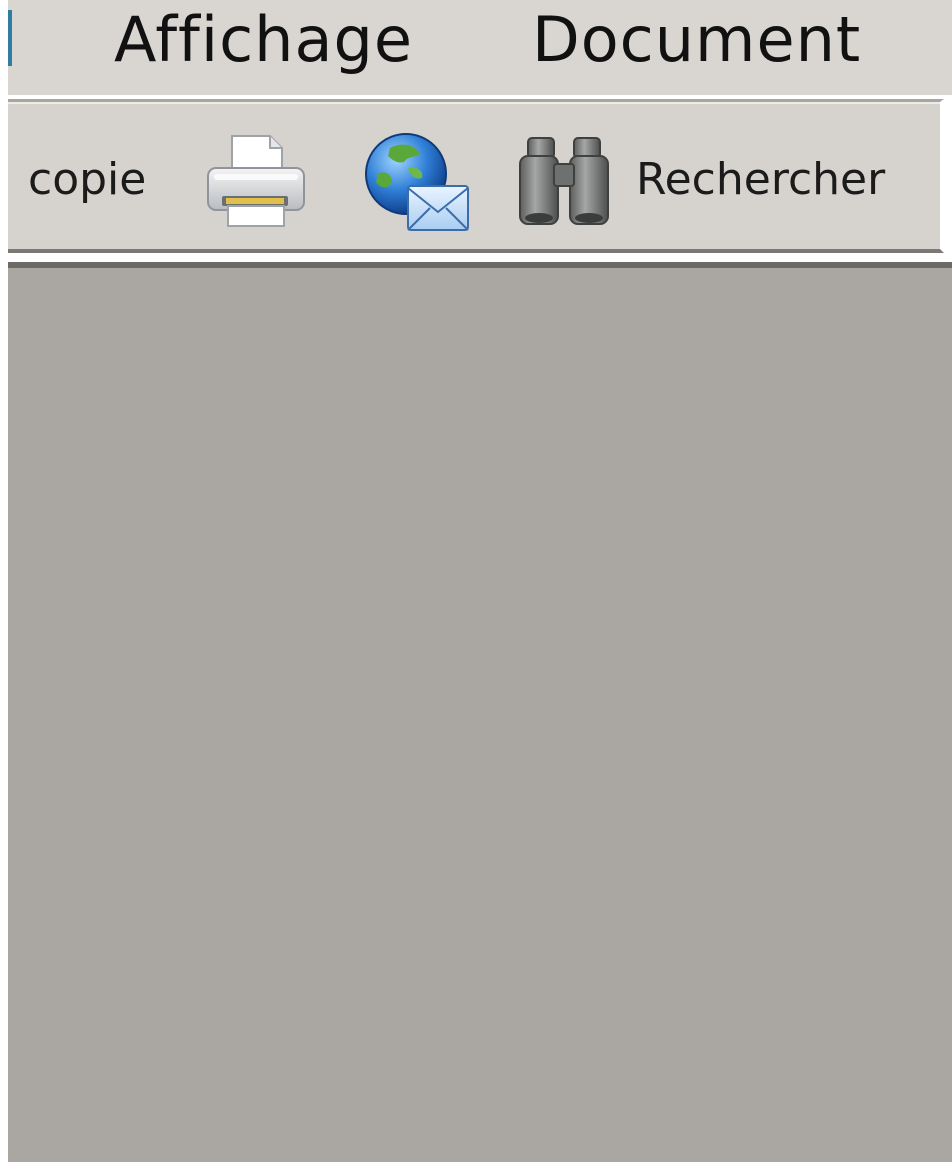 This screenshot has width=952, height=1162. I want to click on binoculars-icon, so click(564, 181).